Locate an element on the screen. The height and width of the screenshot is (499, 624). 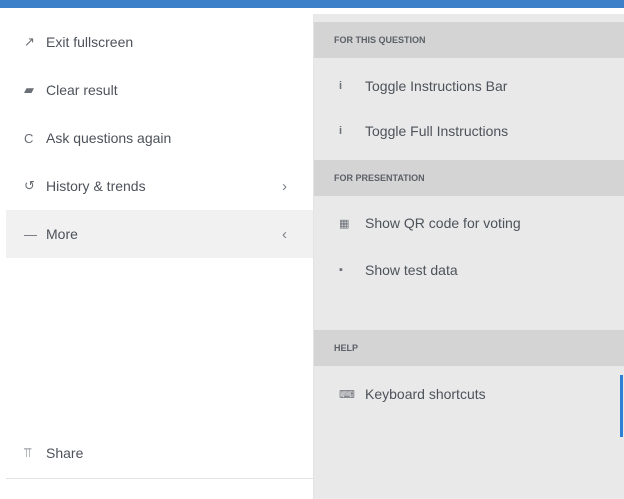
qr-code-icon: ▦ is located at coordinates (344, 223).